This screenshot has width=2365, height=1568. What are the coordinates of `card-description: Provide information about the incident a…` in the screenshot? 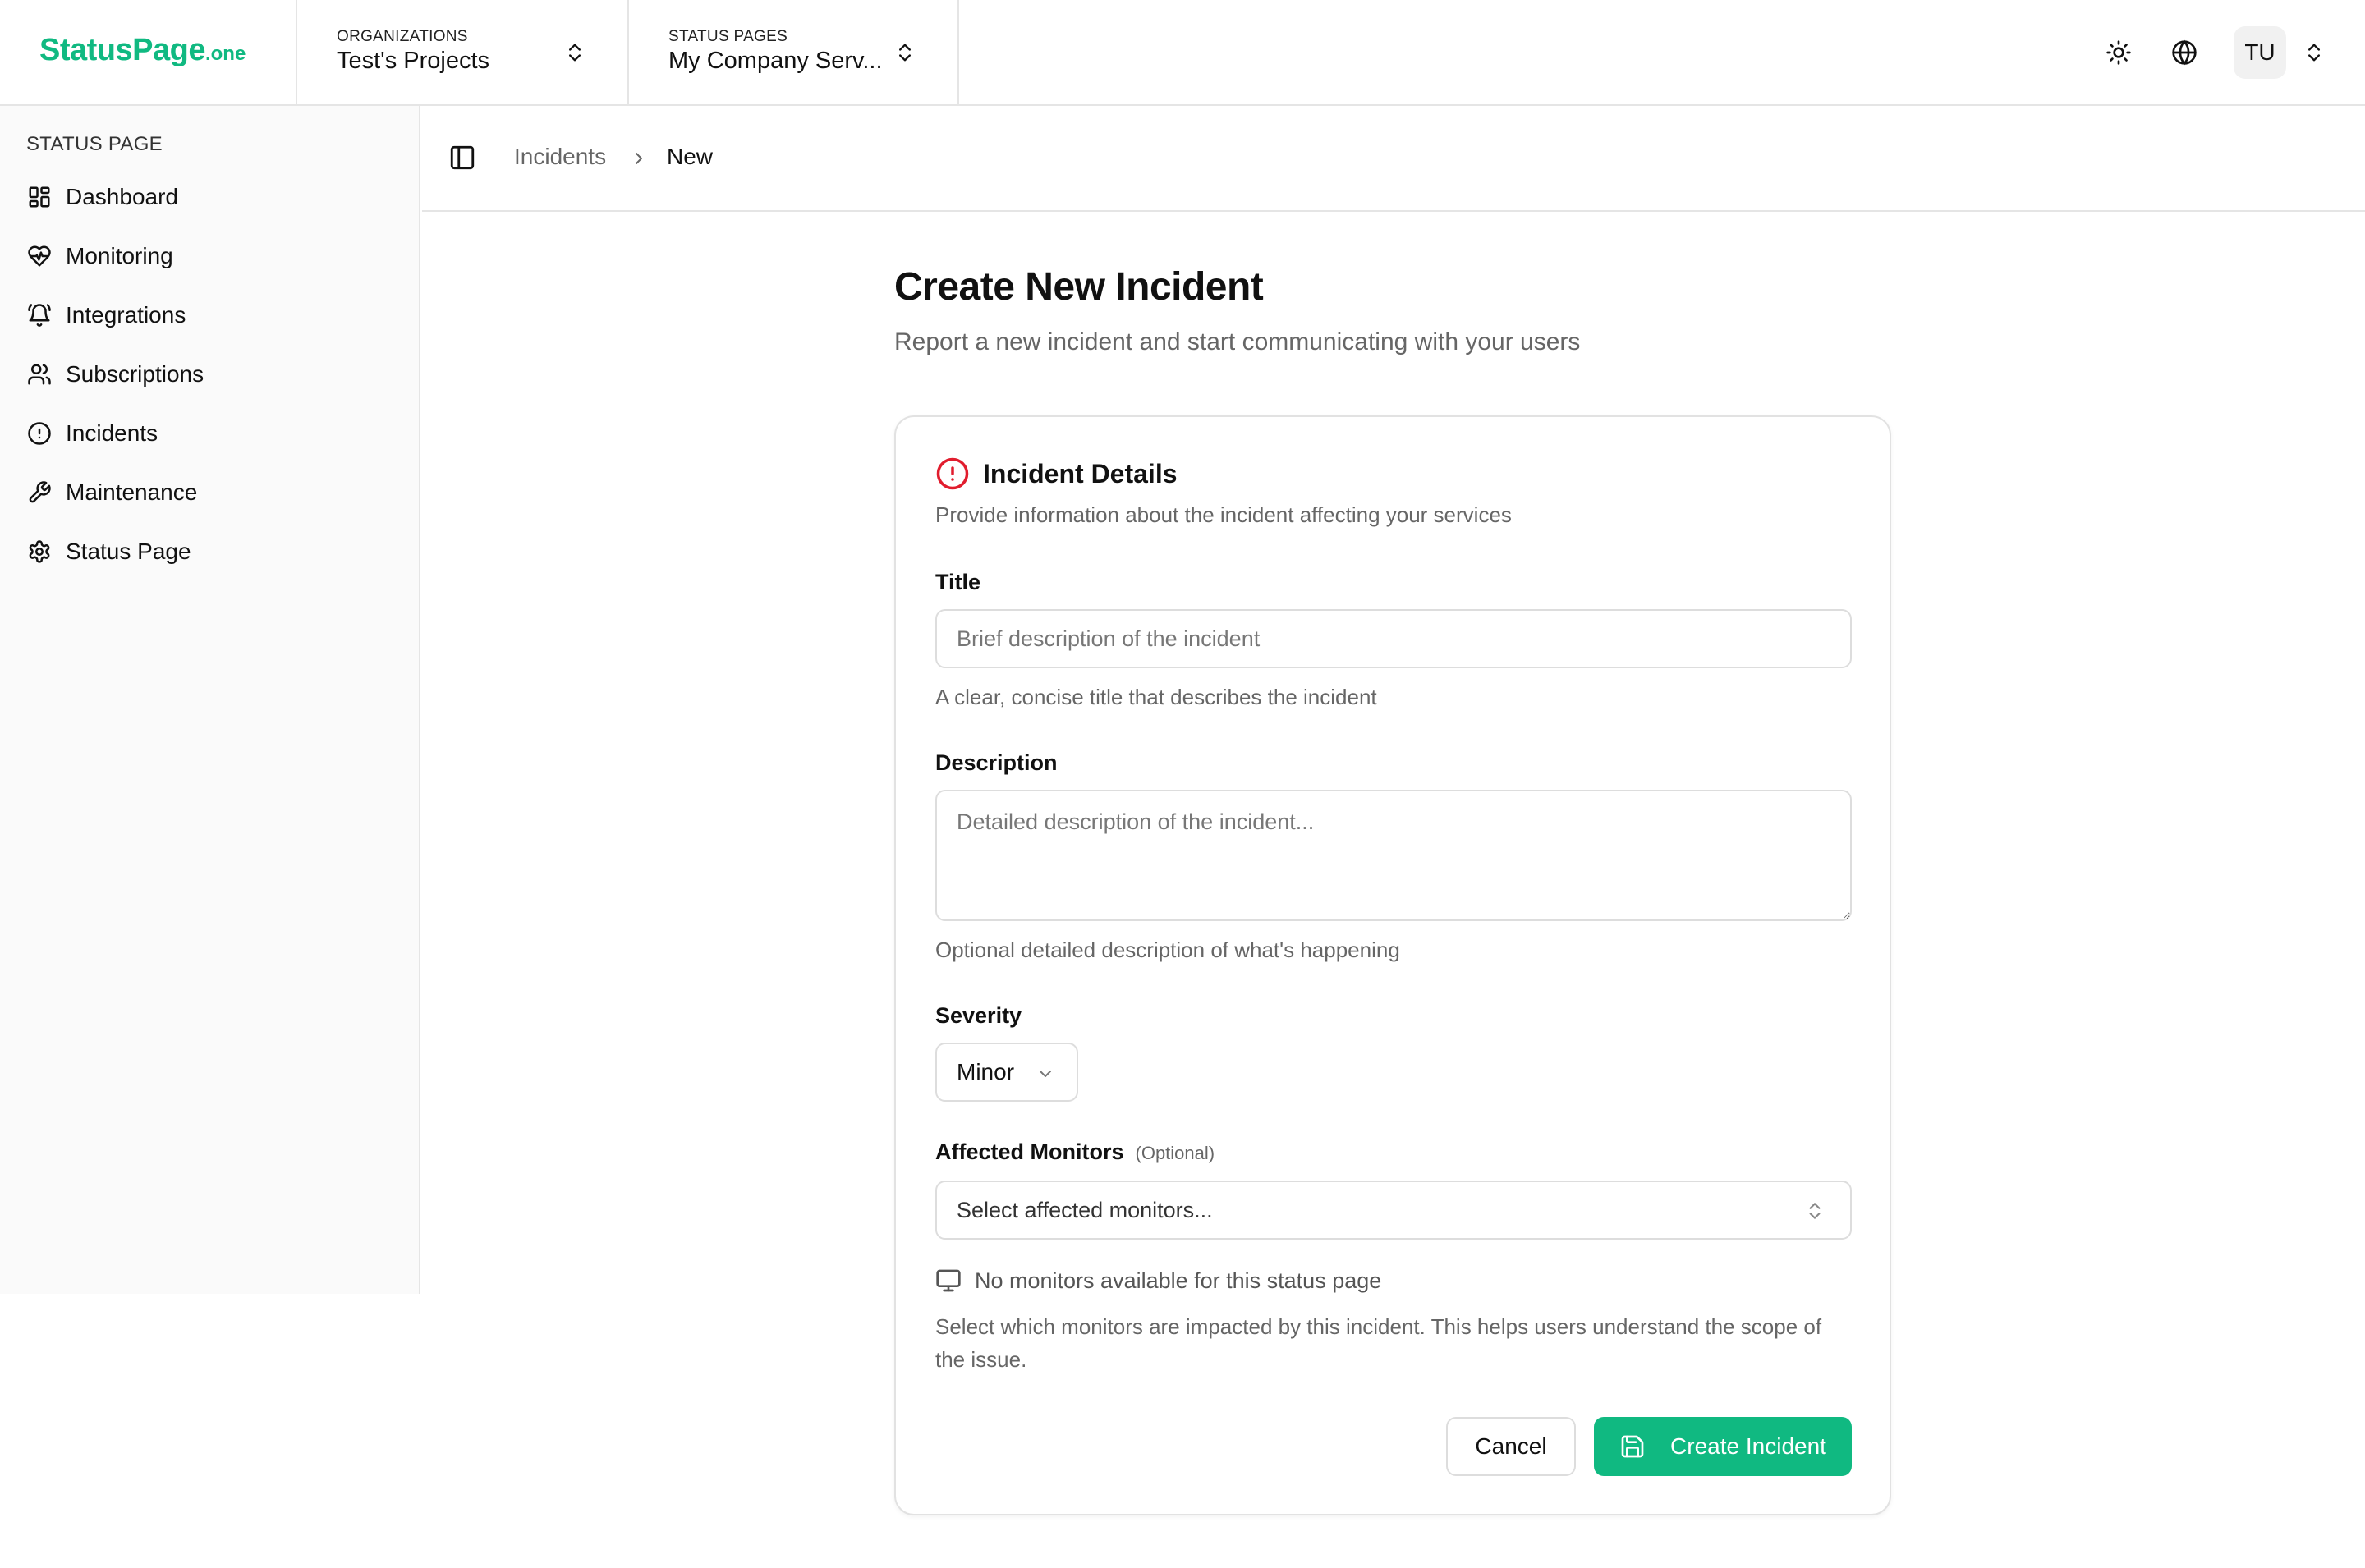 It's located at (1223, 514).